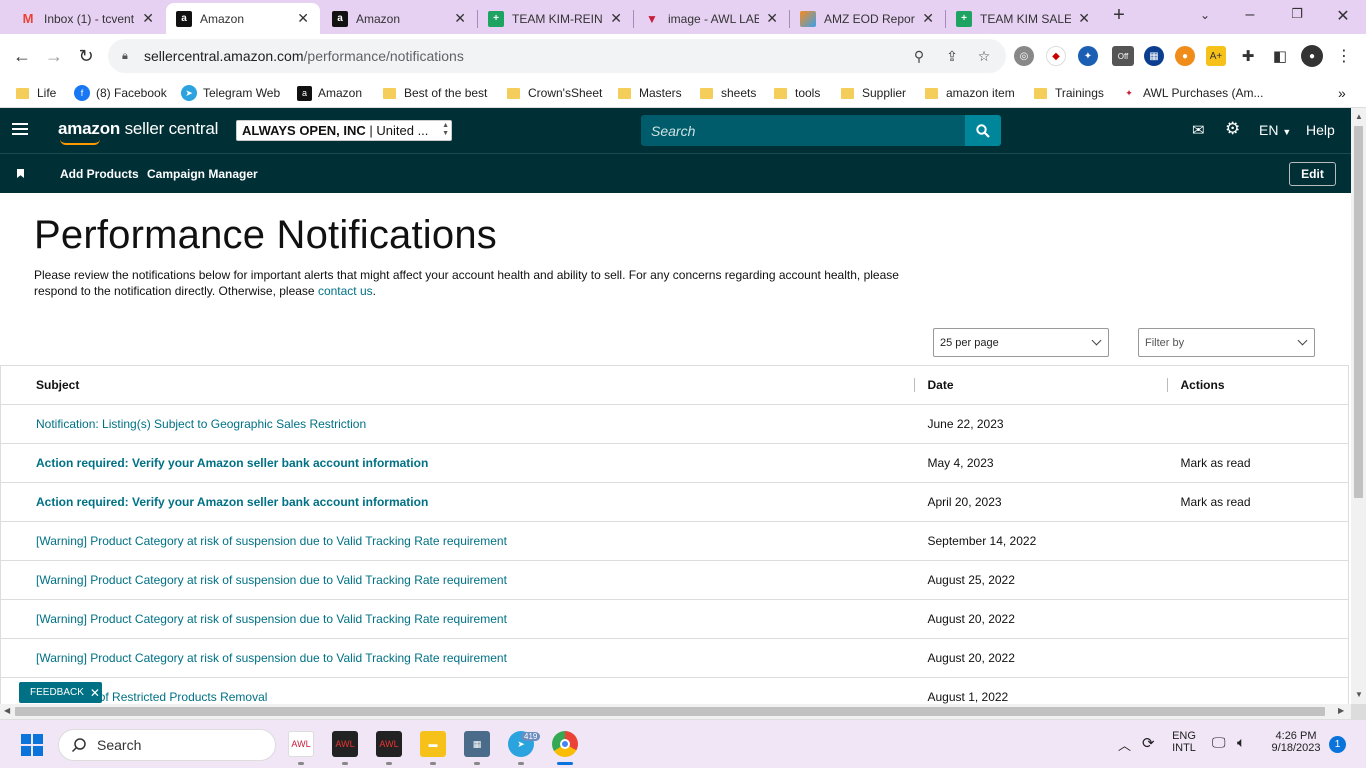  Describe the element at coordinates (1250, 17) in the screenshot. I see `minimize-icon: –` at that location.